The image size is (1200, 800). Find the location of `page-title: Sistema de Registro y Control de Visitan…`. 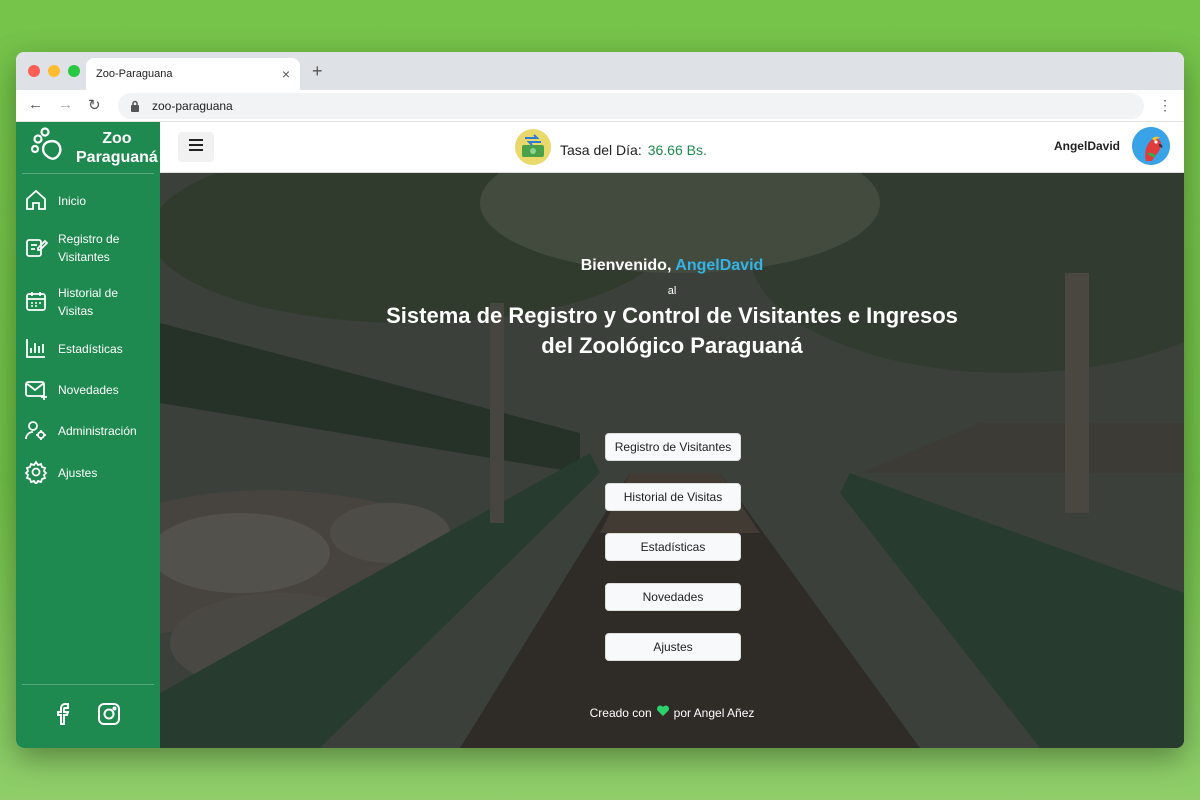

page-title: Sistema de Registro y Control de Visitan… is located at coordinates (672, 330).